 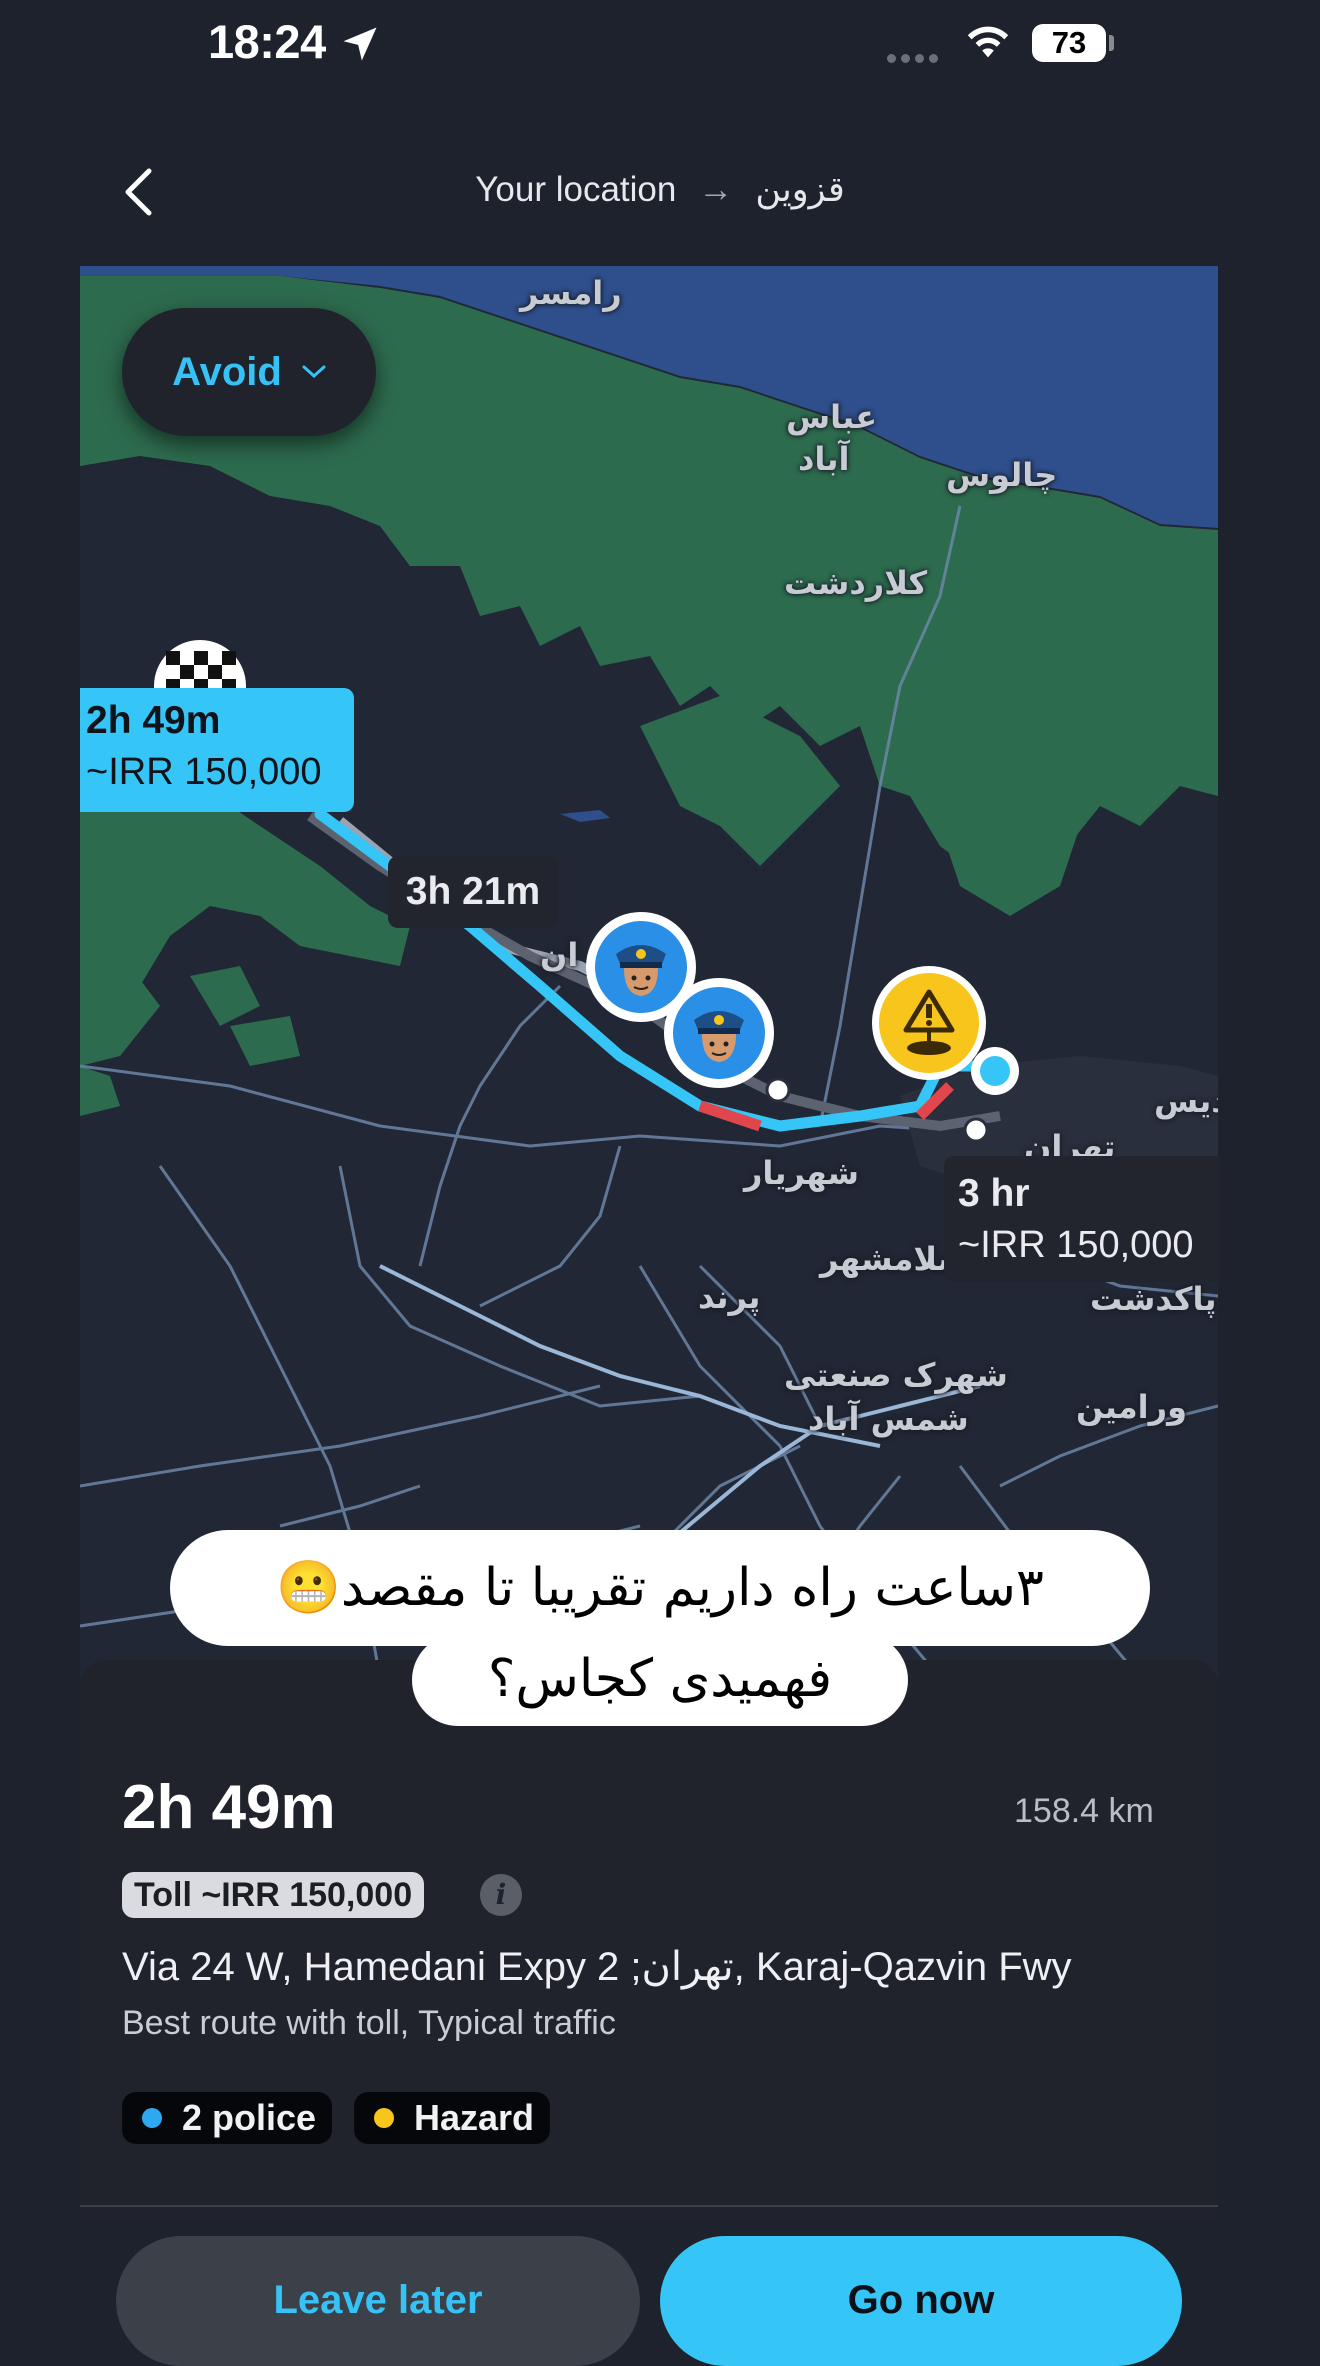 I want to click on police-chip: 2 police, so click(x=227, y=2118).